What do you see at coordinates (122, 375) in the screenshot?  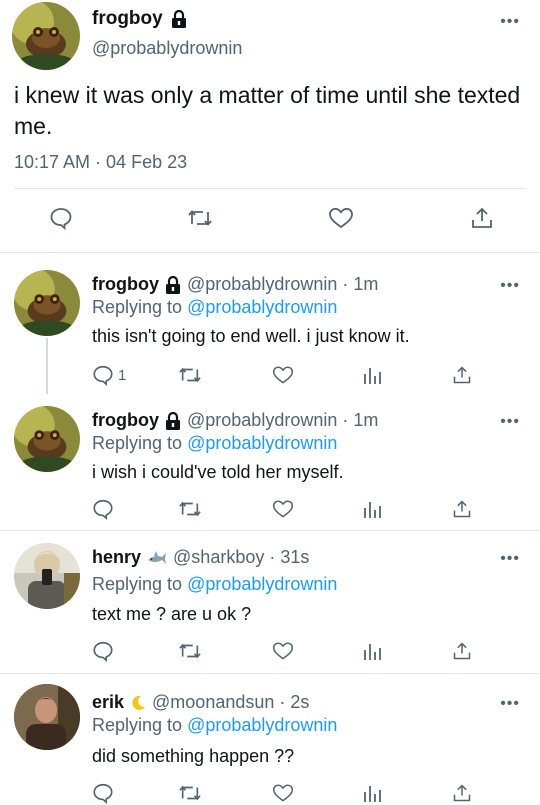 I see `reply-count: 1` at bounding box center [122, 375].